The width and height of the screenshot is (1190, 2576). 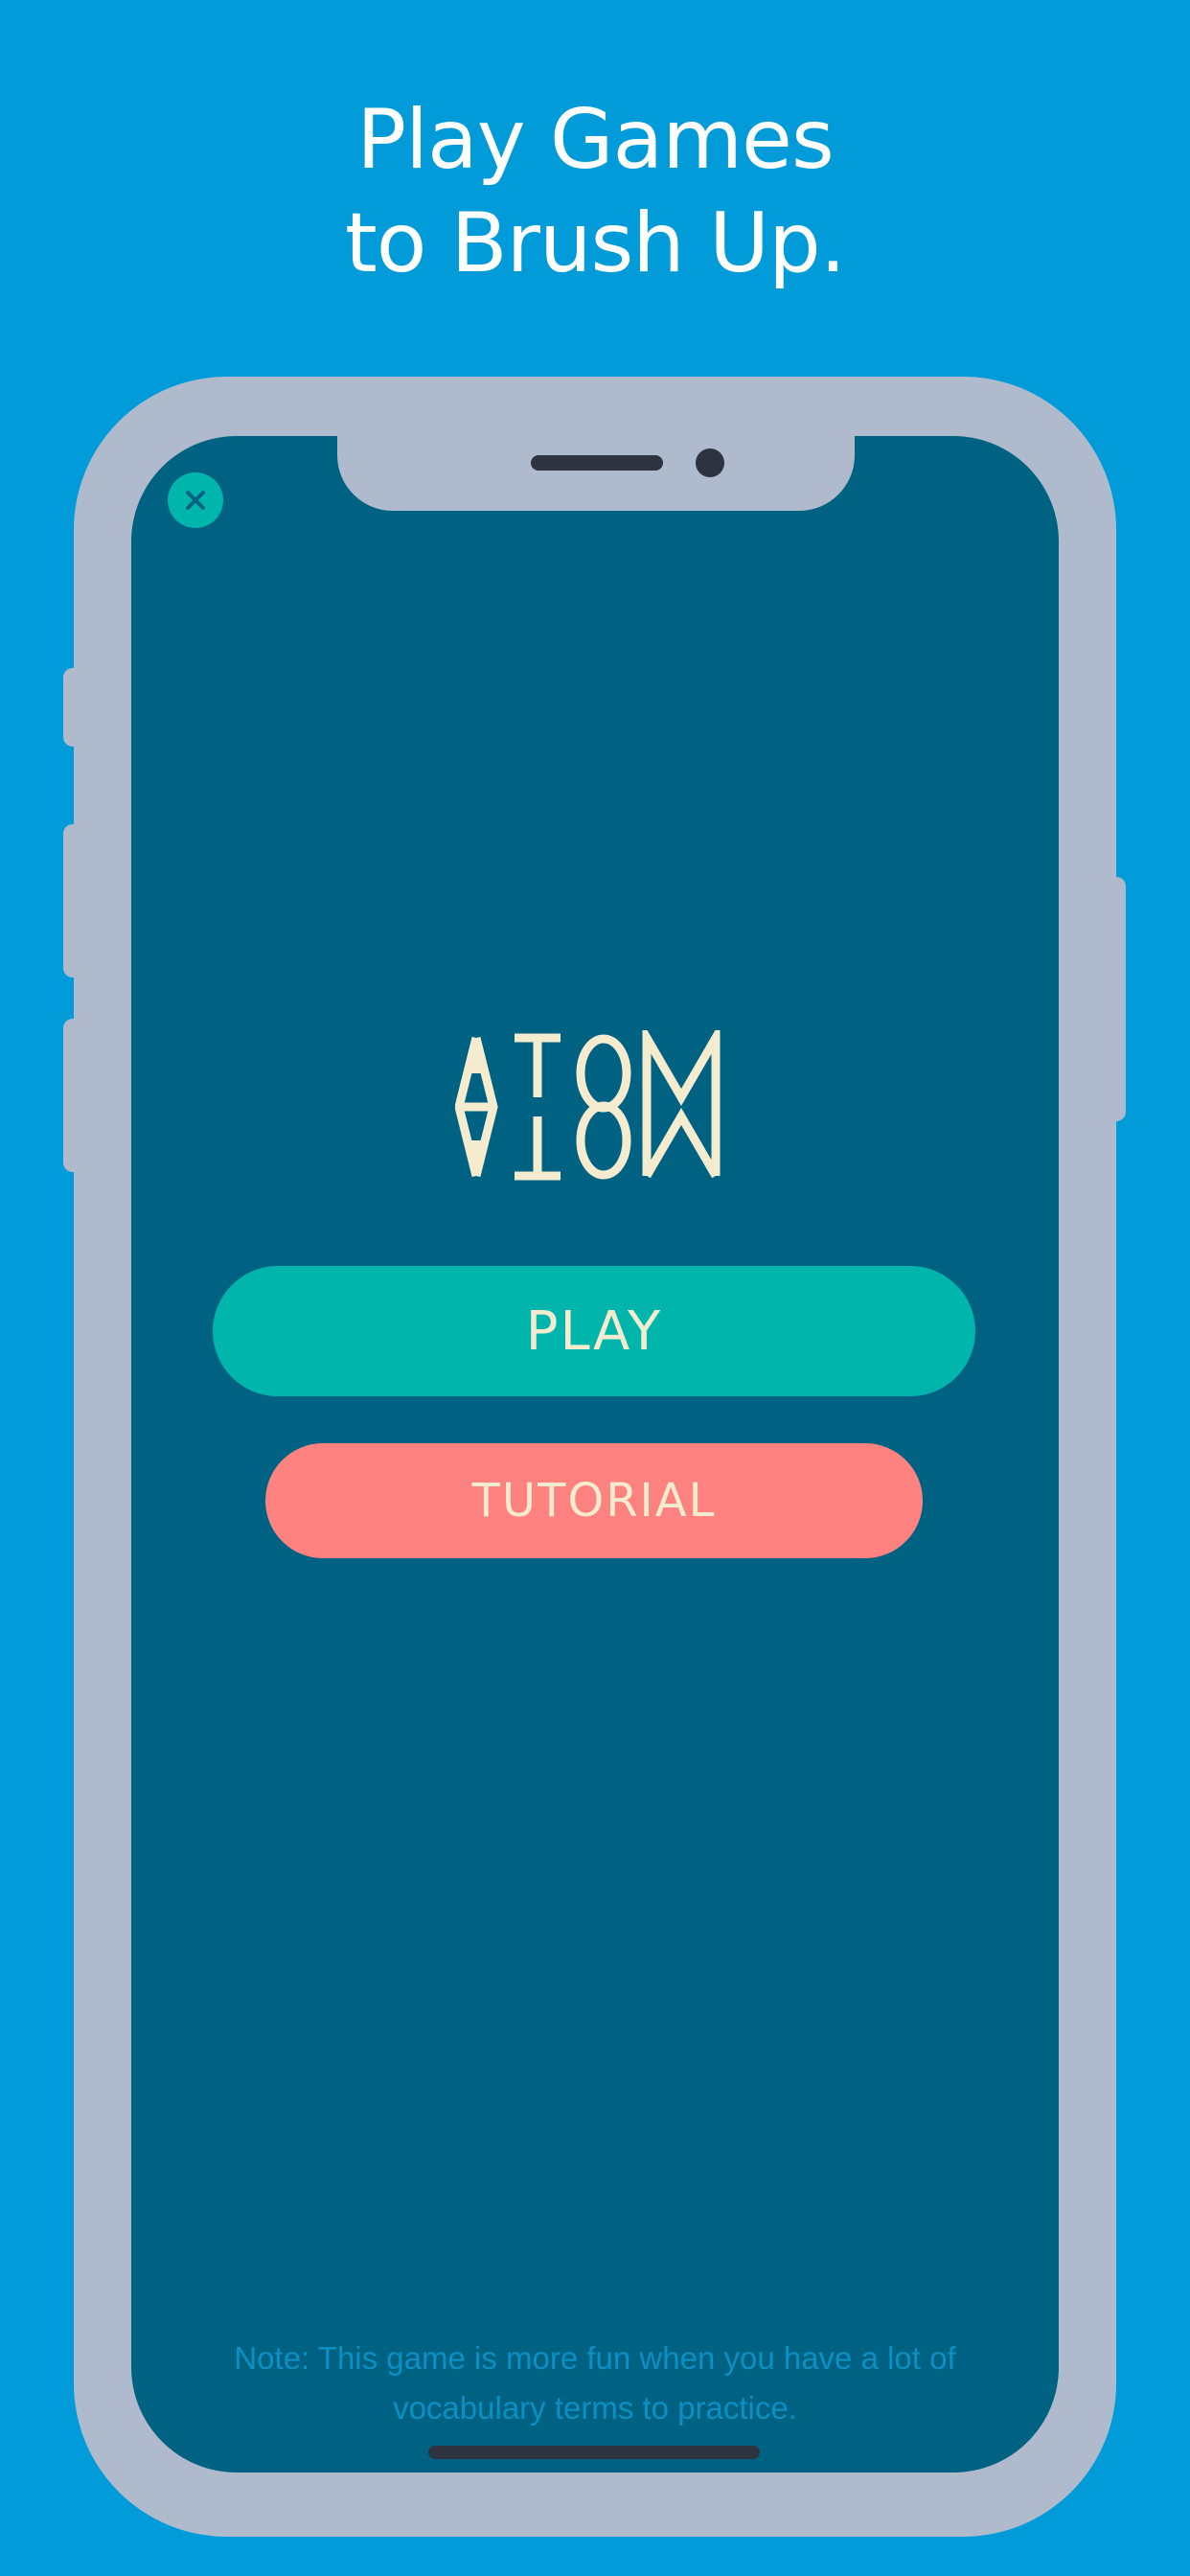 What do you see at coordinates (595, 191) in the screenshot?
I see `marketing-headline: Play Games to Brush Up.` at bounding box center [595, 191].